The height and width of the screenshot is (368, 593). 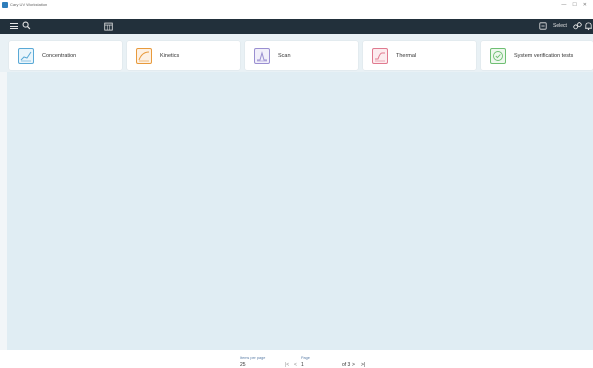 What do you see at coordinates (29, 4) in the screenshot?
I see `window-title: Cary UV Workstation` at bounding box center [29, 4].